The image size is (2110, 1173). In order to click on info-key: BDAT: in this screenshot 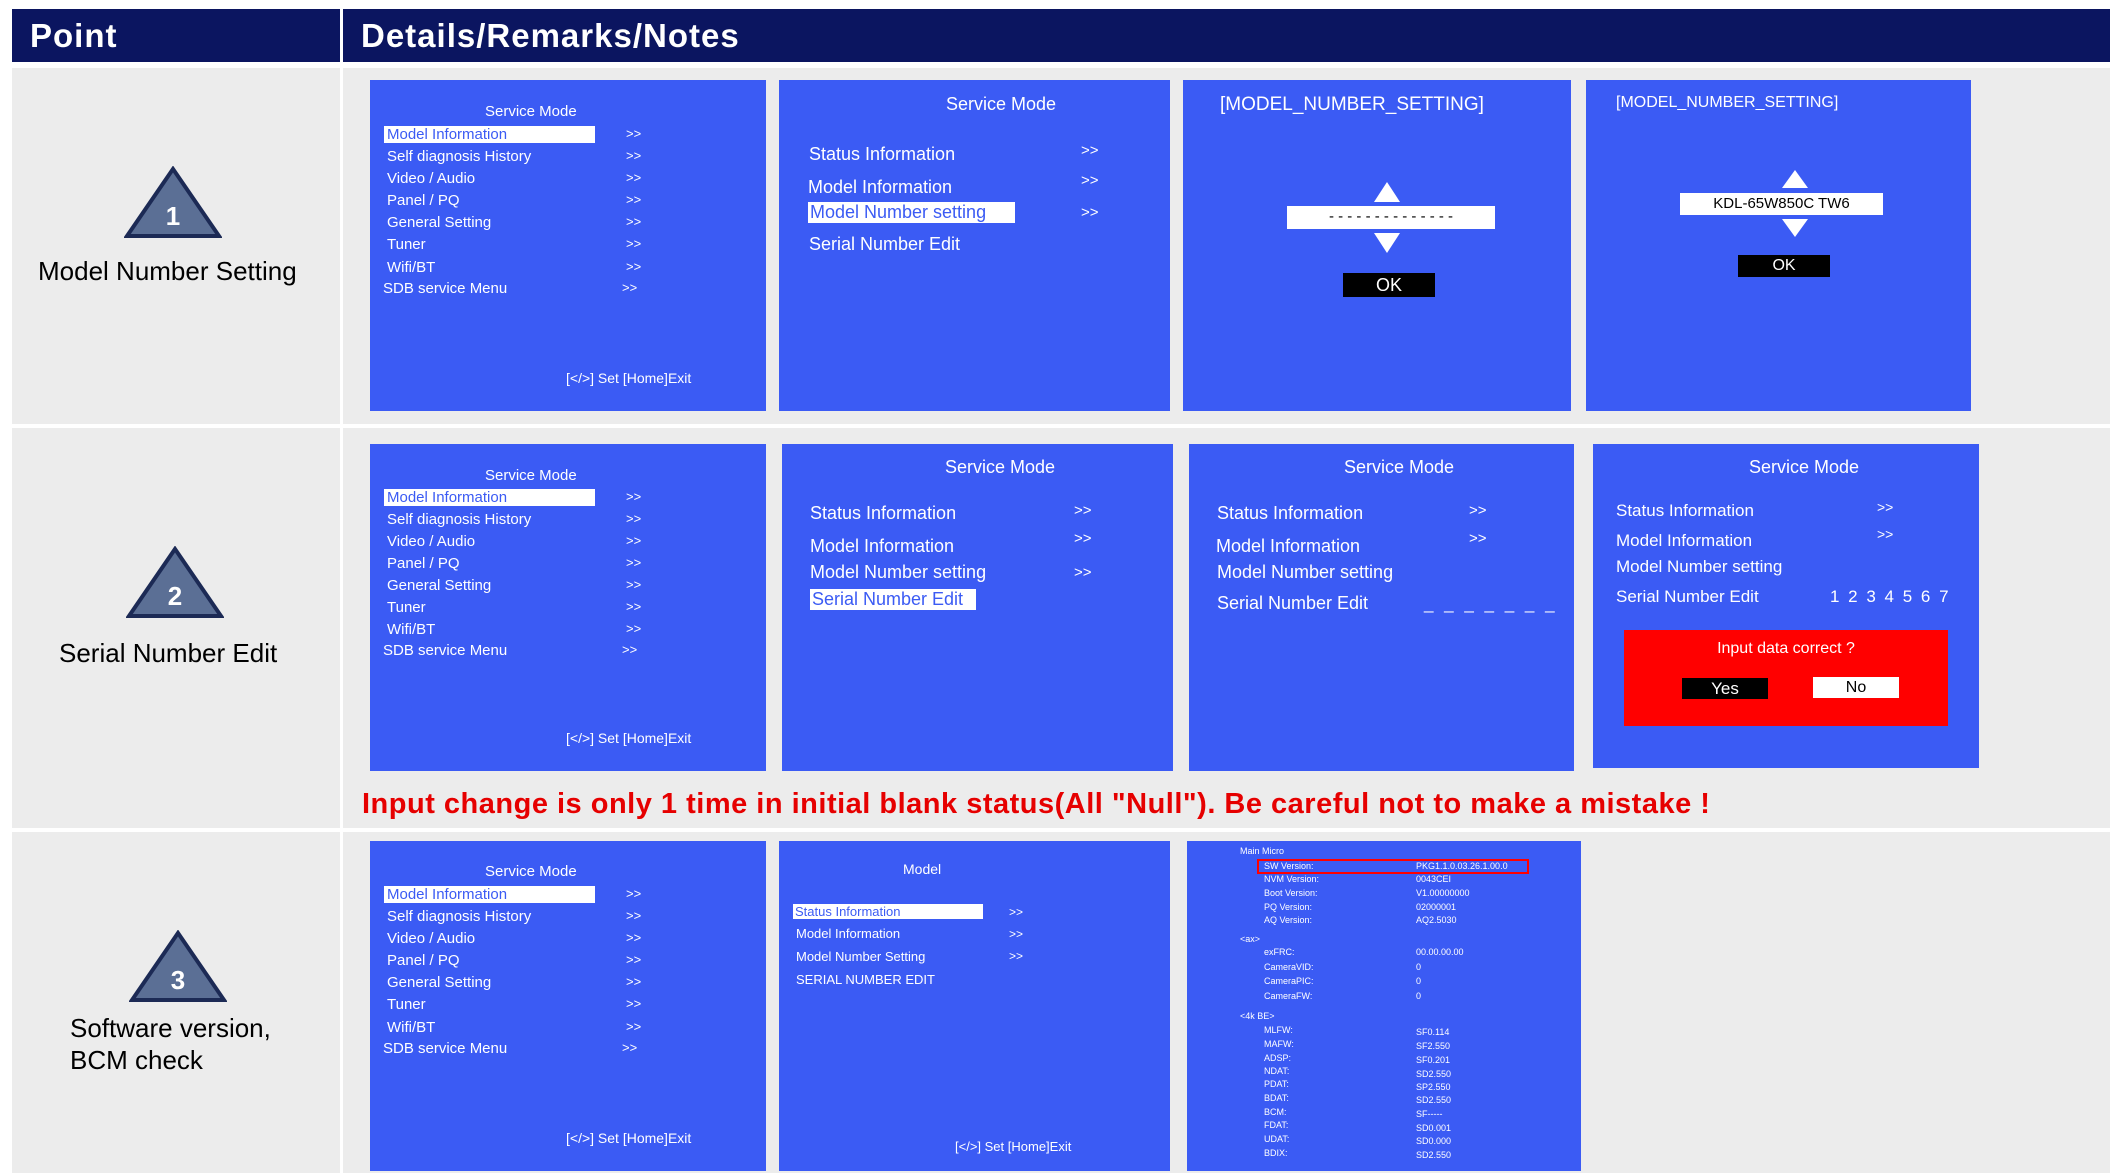, I will do `click(1276, 1098)`.